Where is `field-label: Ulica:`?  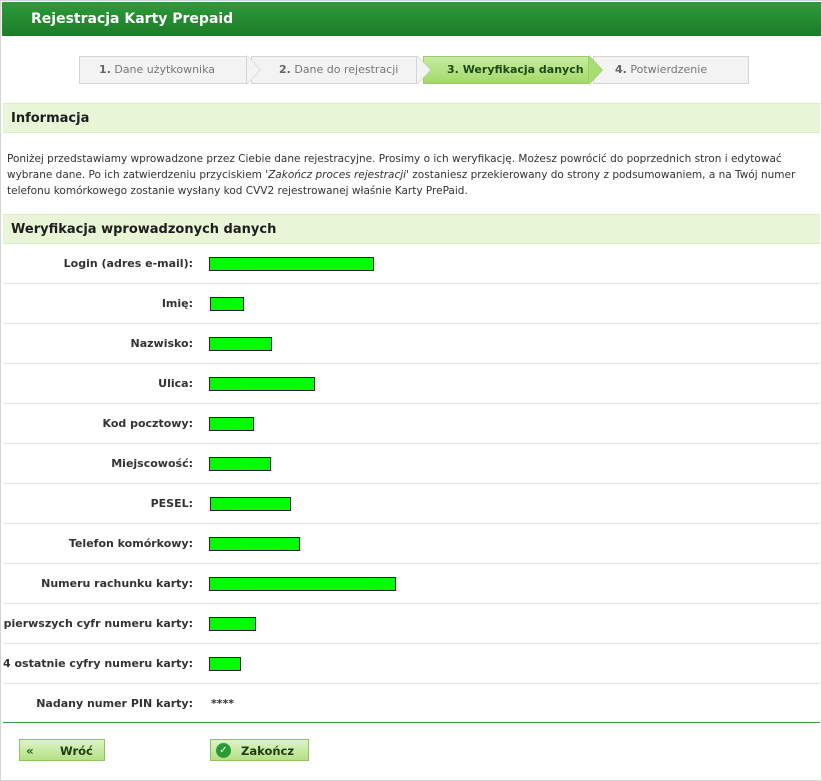
field-label: Ulica: is located at coordinates (175, 383).